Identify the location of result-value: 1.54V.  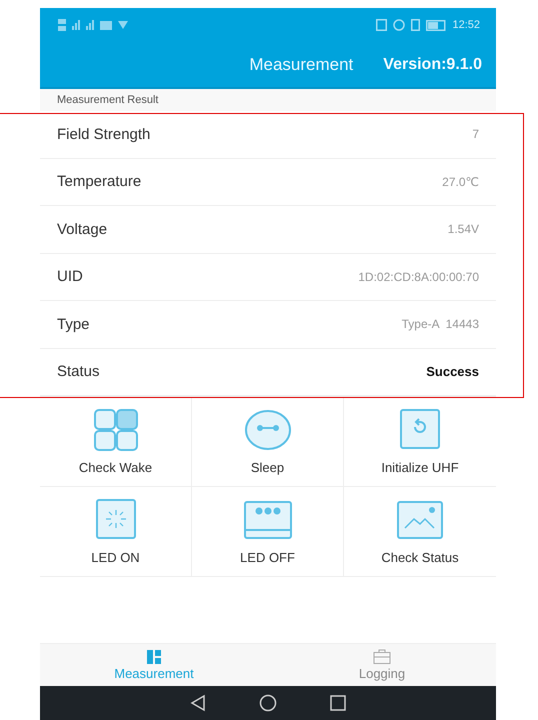
(463, 229).